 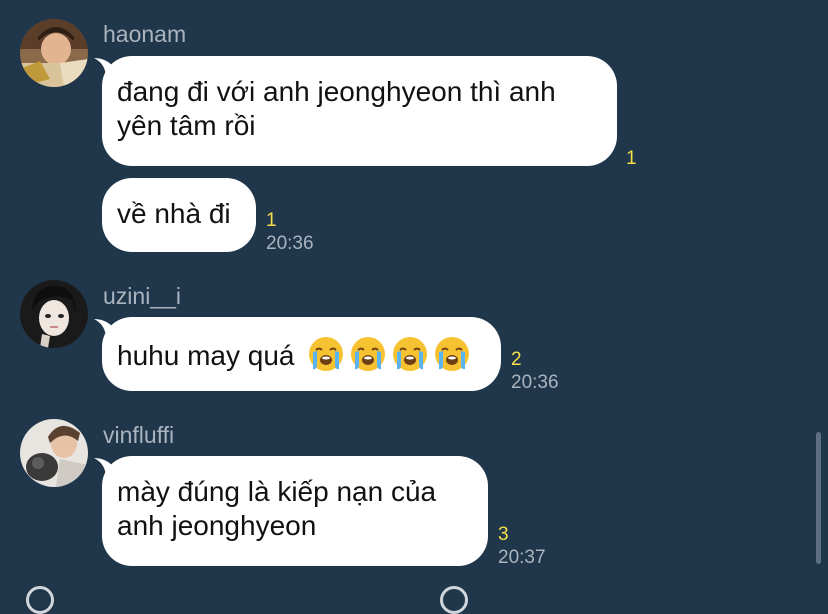 I want to click on username-vinfluffi: vinfluffi, so click(x=139, y=435).